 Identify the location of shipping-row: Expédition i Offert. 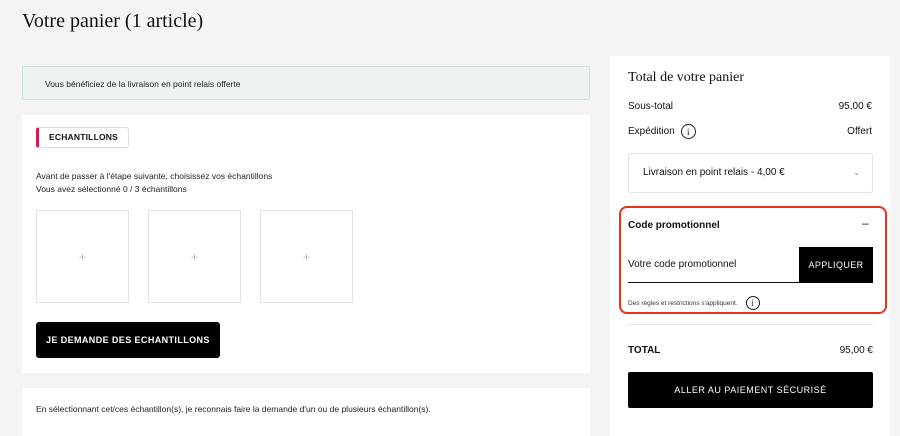
(750, 131).